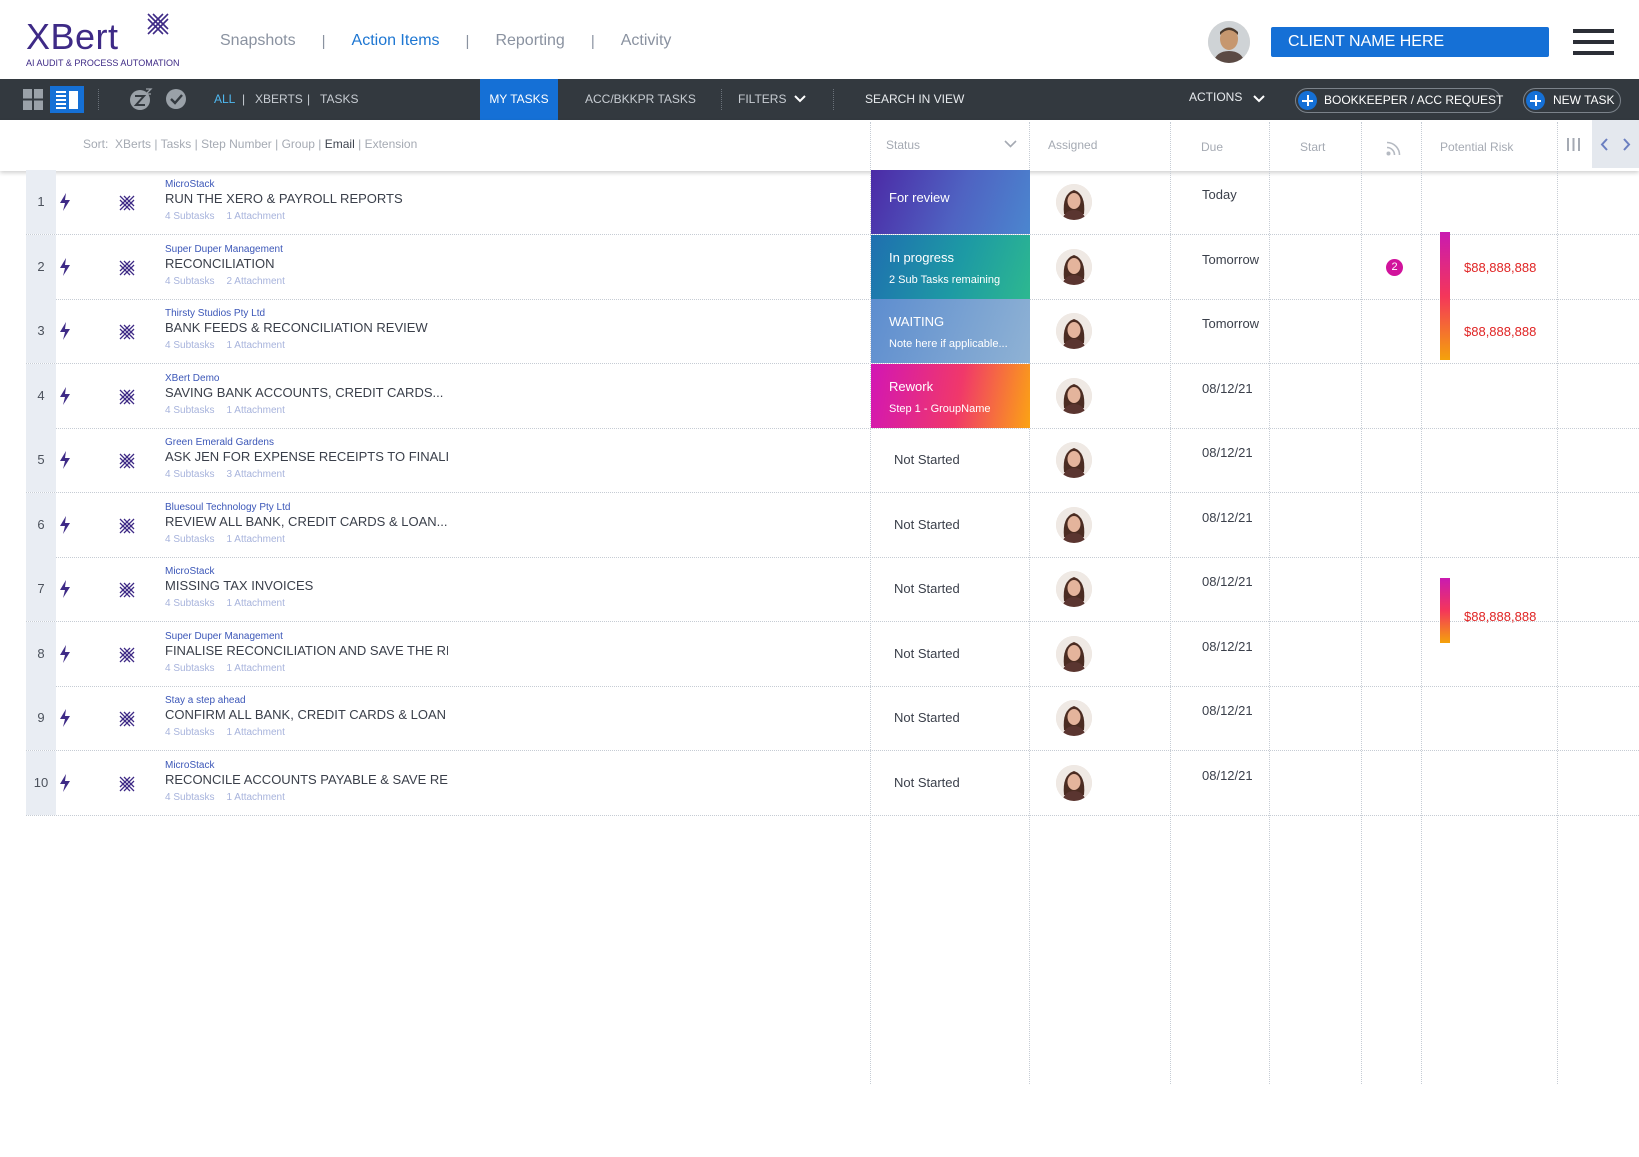 The width and height of the screenshot is (1639, 1157). Describe the element at coordinates (1604, 144) in the screenshot. I see `chevron-left-icon` at that location.